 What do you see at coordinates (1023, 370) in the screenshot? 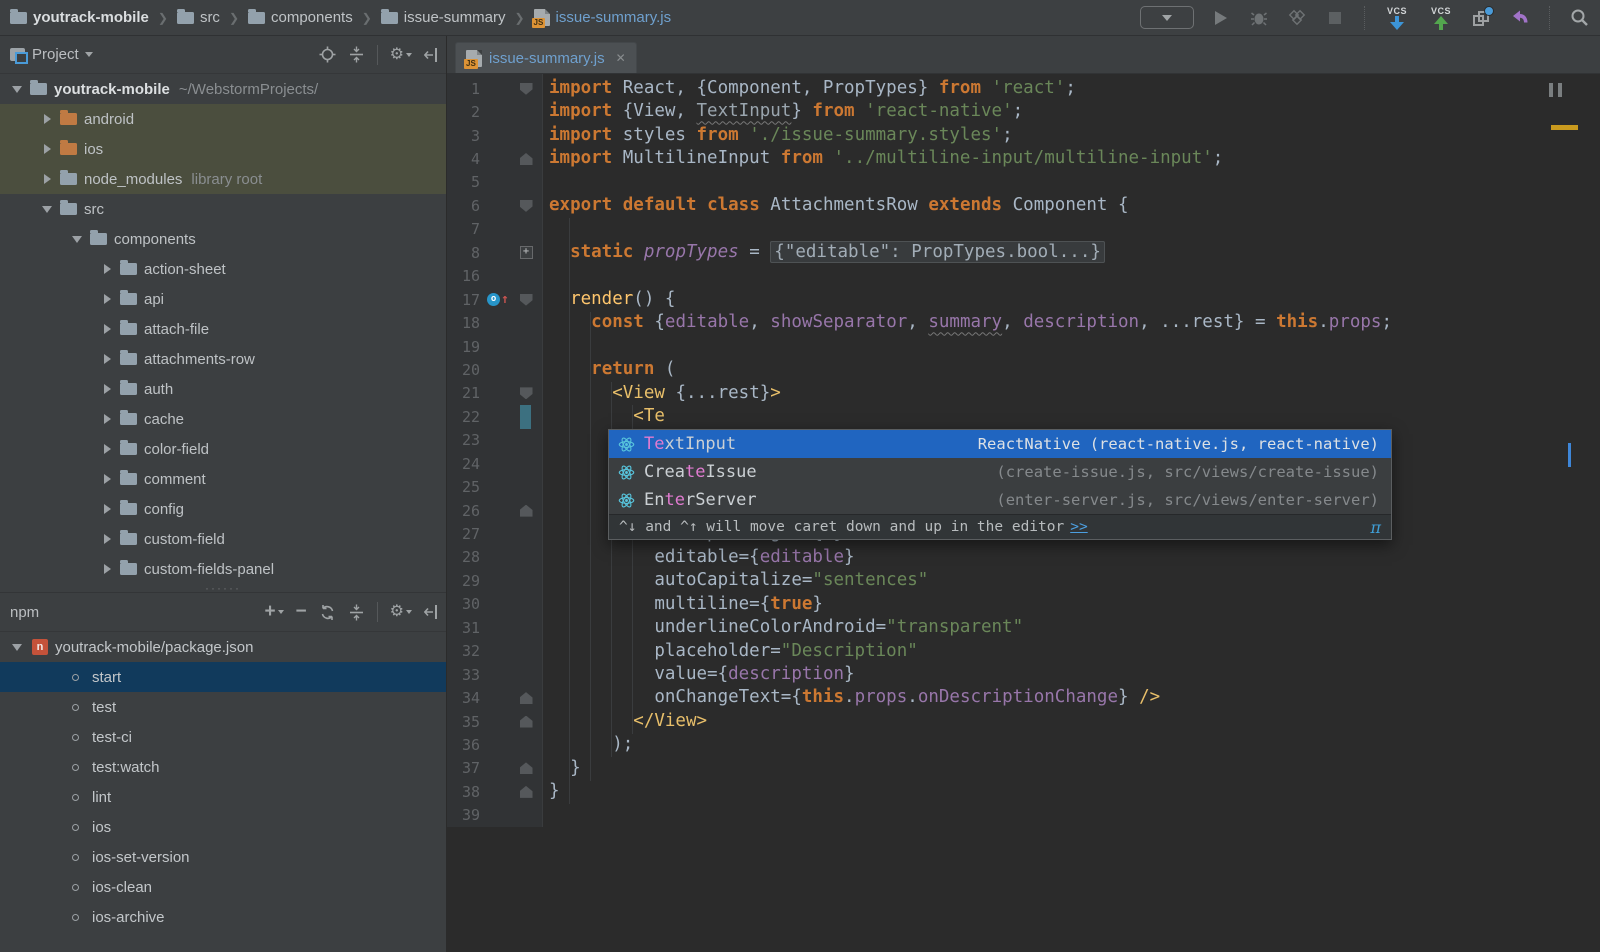
I see `code-line-20: 20 return (` at bounding box center [1023, 370].